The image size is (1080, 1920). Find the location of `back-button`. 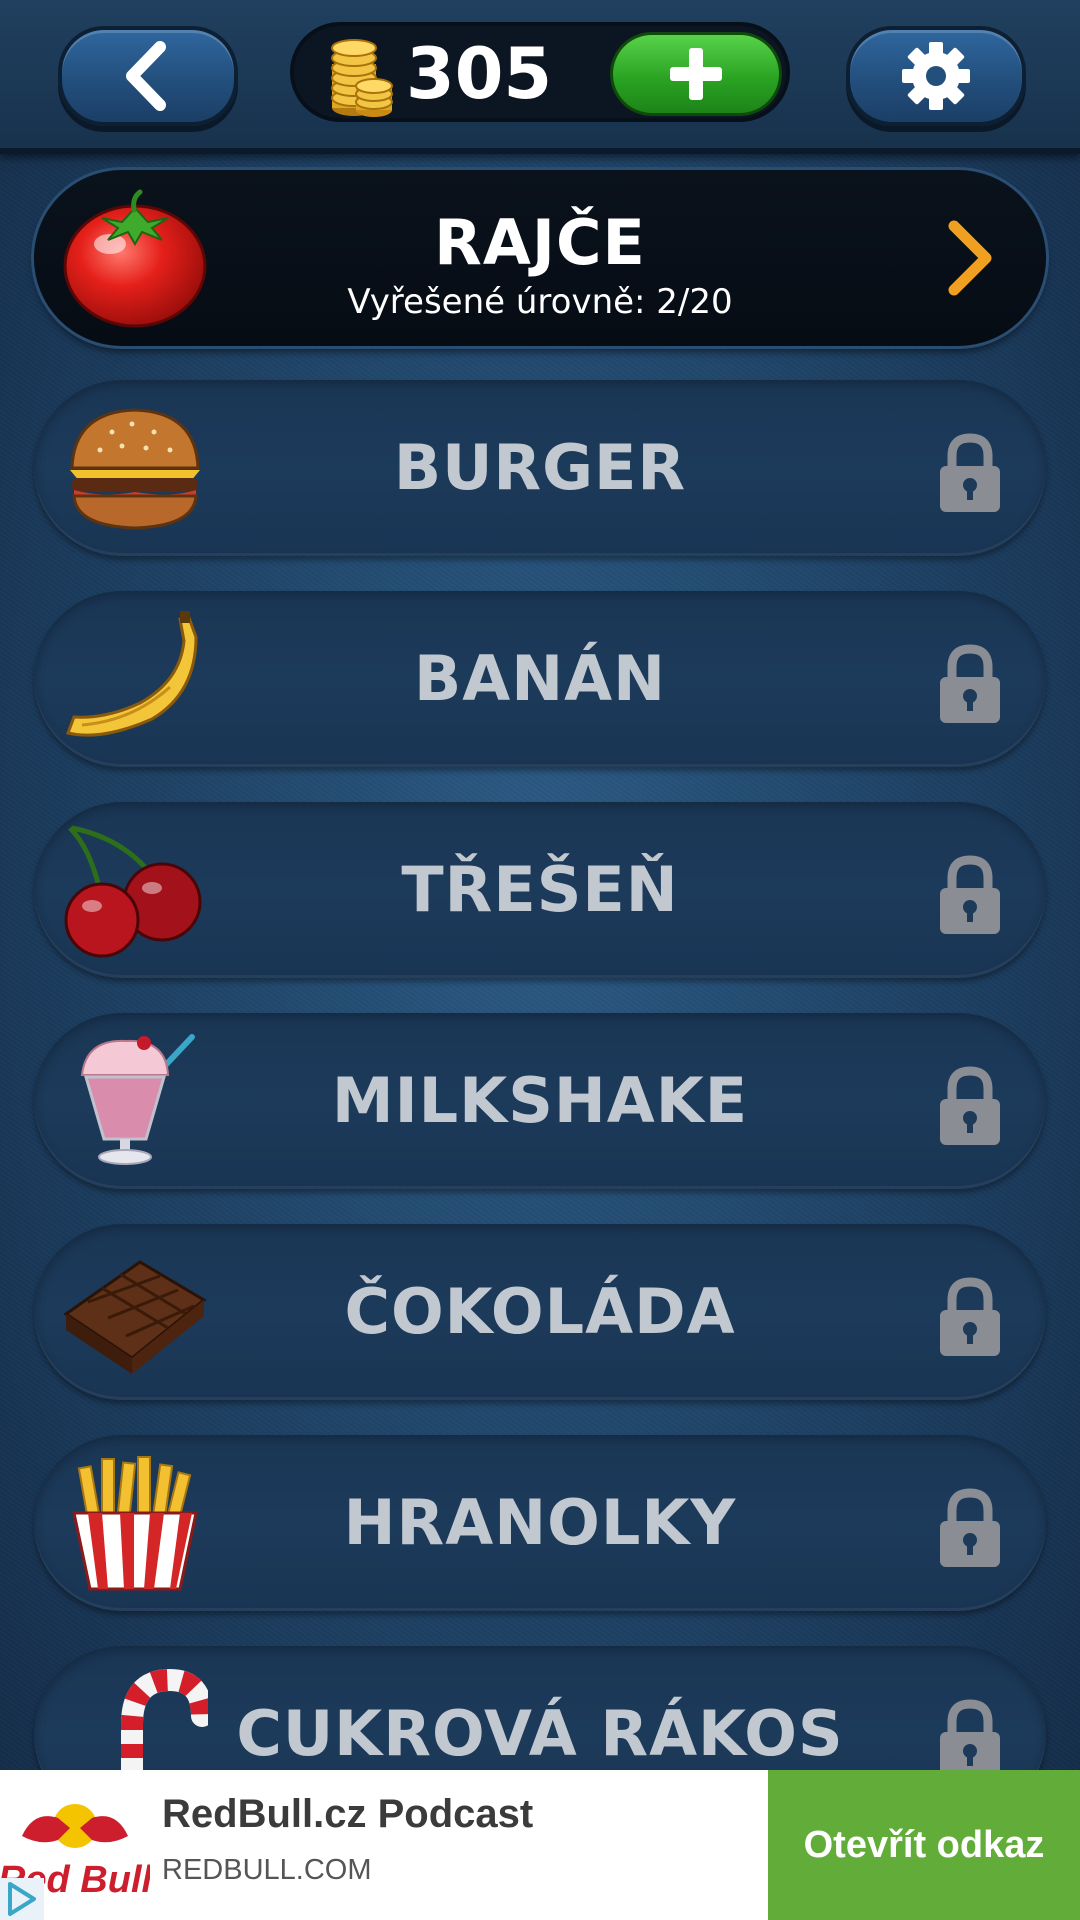

back-button is located at coordinates (148, 76).